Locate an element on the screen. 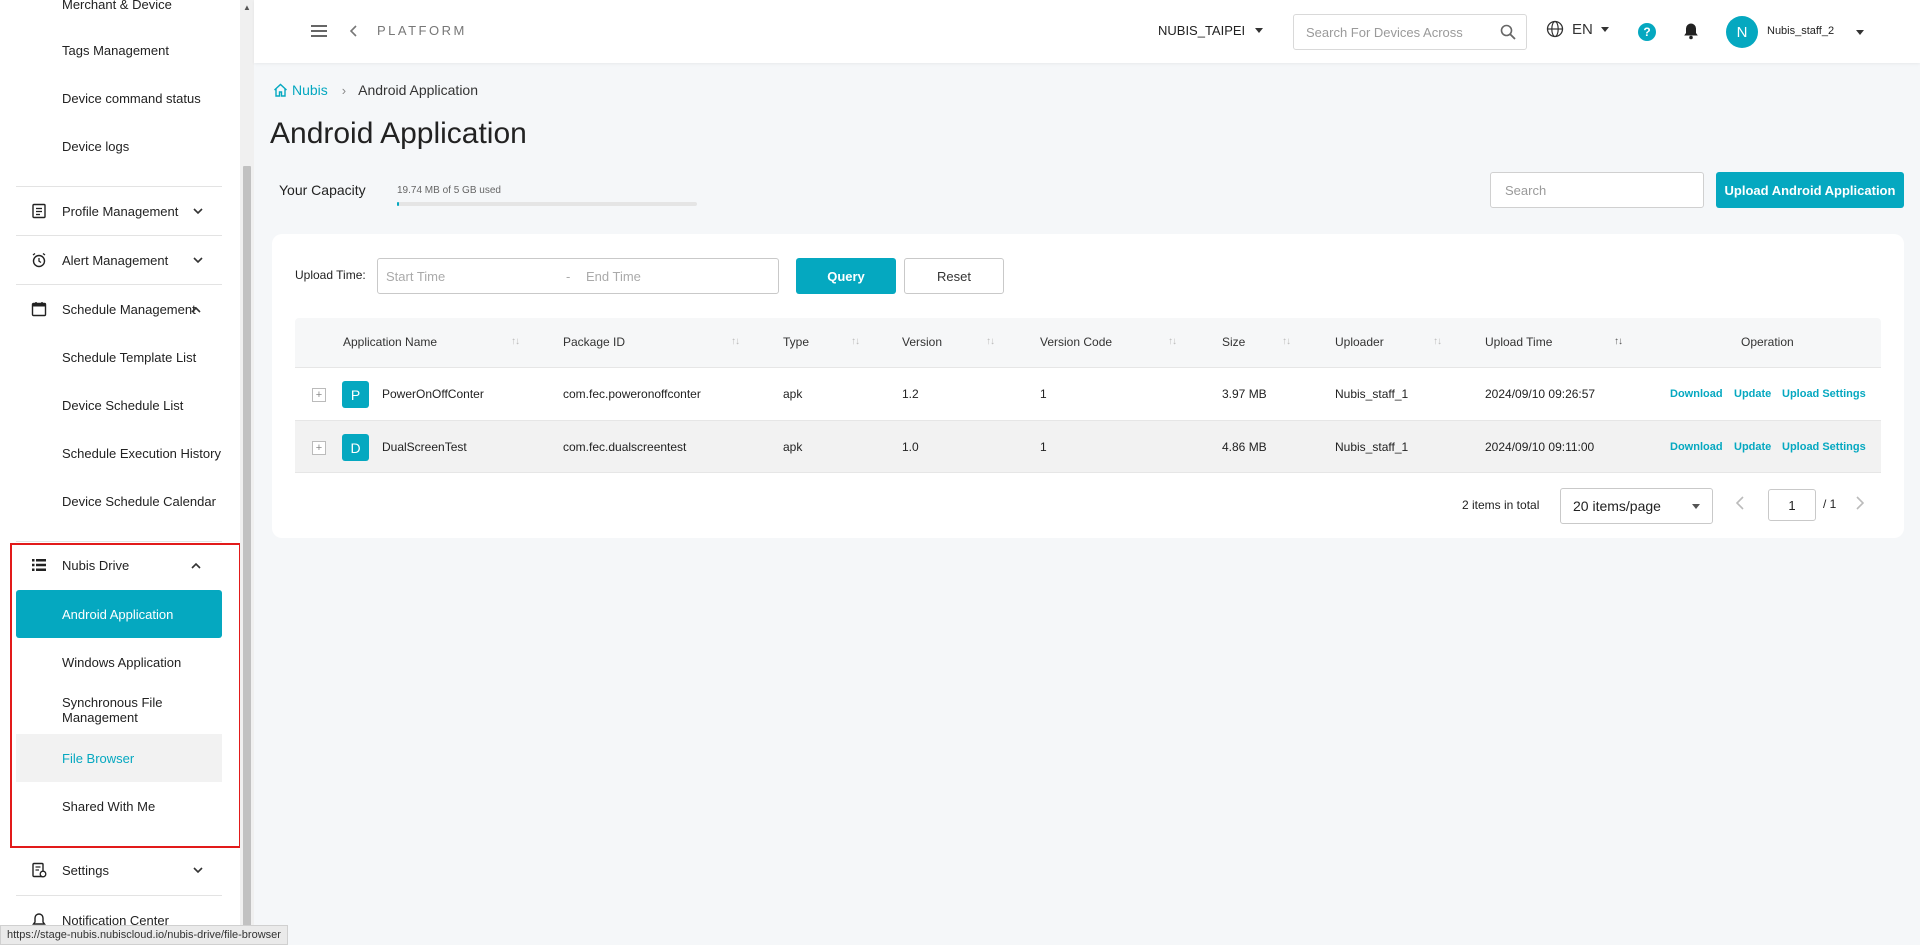 The image size is (1920, 945). breadcrumb-home: Nubis is located at coordinates (300, 90).